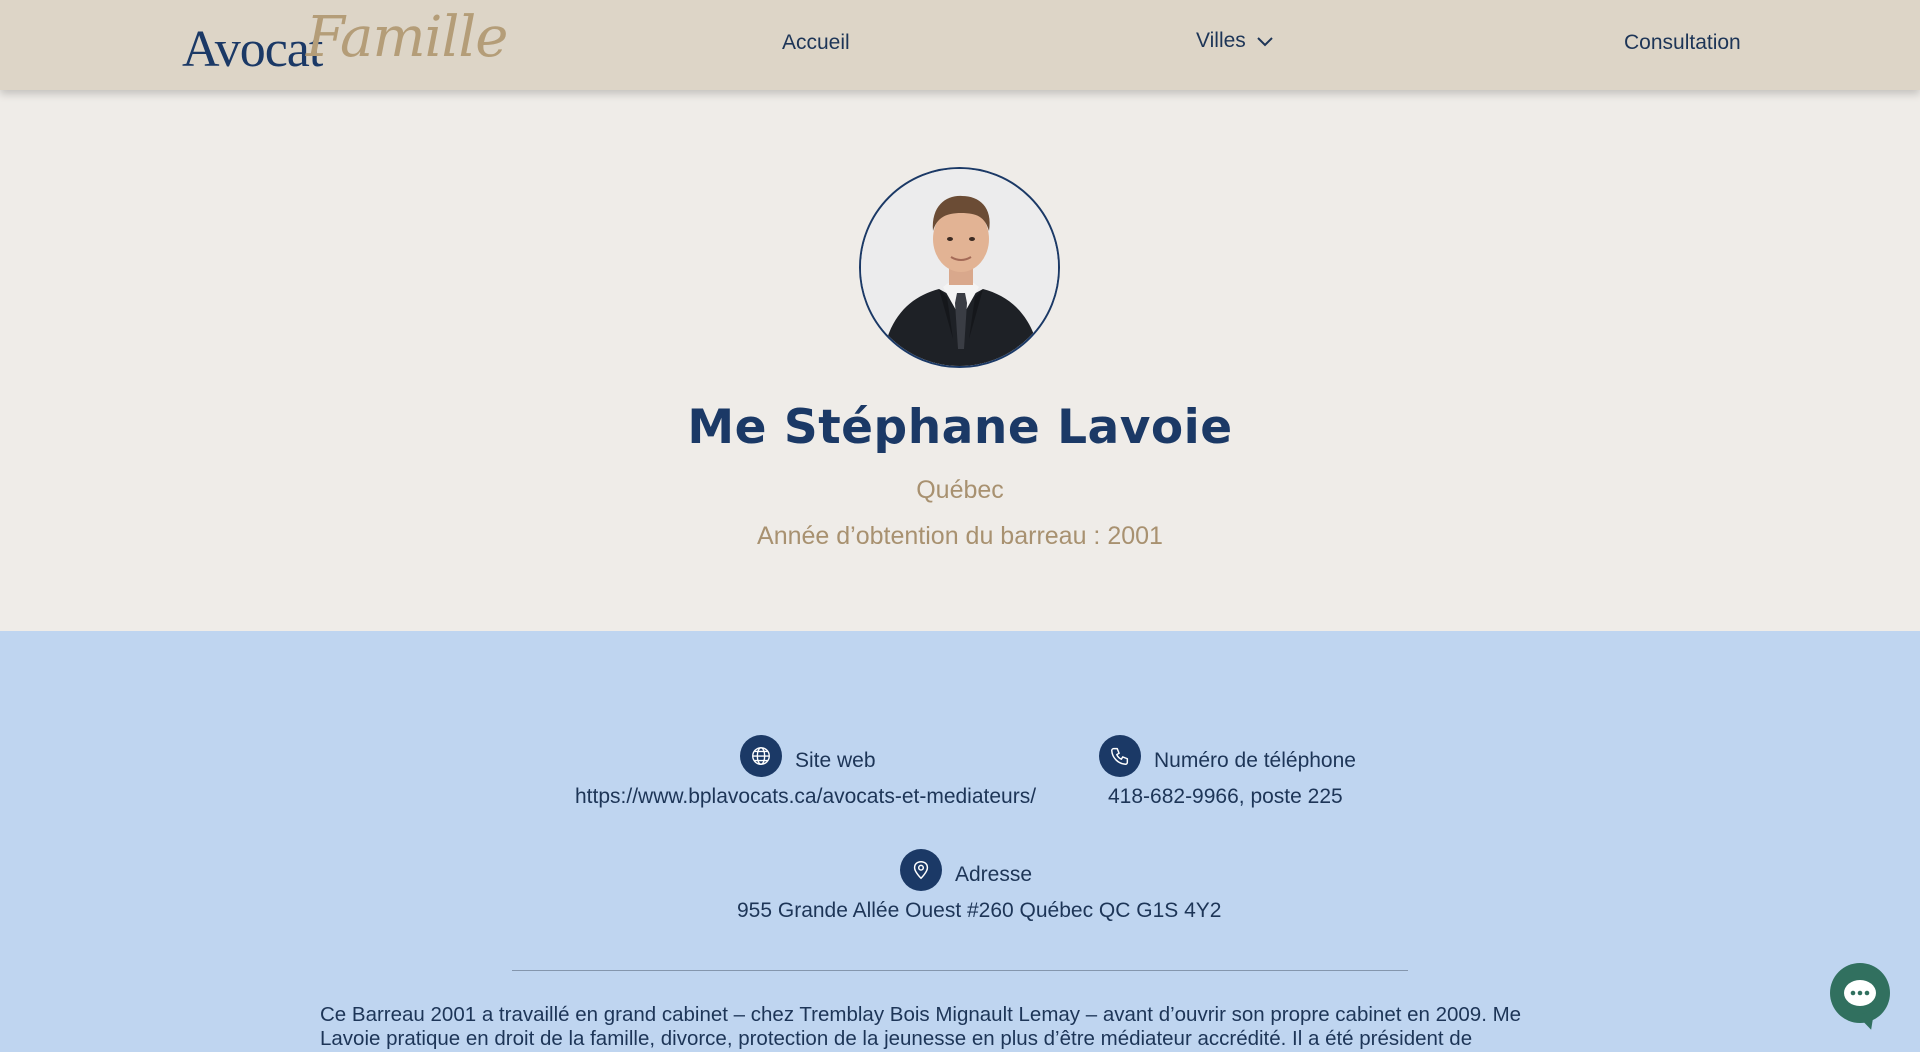 Image resolution: width=1920 pixels, height=1052 pixels. Describe the element at coordinates (960, 970) in the screenshot. I see `section-divider` at that location.